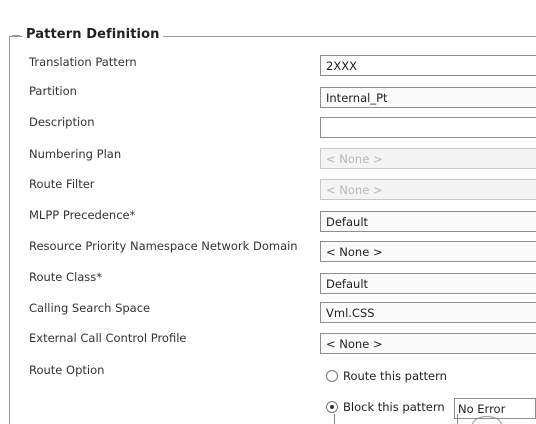 Image resolution: width=536 pixels, height=424 pixels. I want to click on mlpp-precedence-select: Default, so click(428, 221).